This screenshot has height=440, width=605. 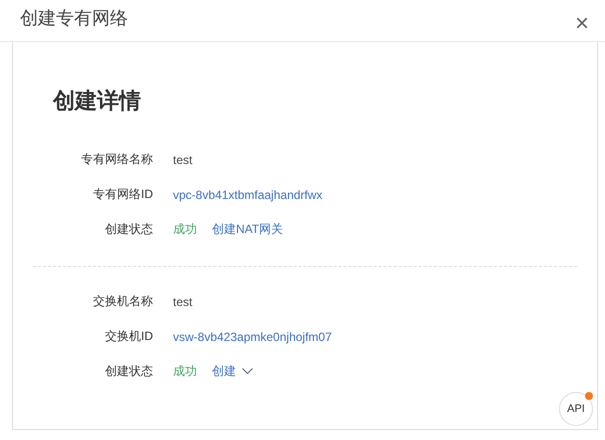 I want to click on create-link: 创建, so click(x=224, y=371).